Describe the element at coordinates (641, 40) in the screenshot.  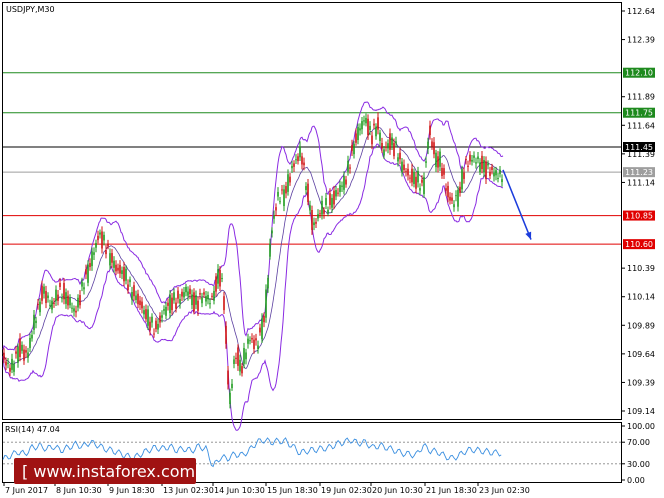
I see `price-tick-label: 112.39` at that location.